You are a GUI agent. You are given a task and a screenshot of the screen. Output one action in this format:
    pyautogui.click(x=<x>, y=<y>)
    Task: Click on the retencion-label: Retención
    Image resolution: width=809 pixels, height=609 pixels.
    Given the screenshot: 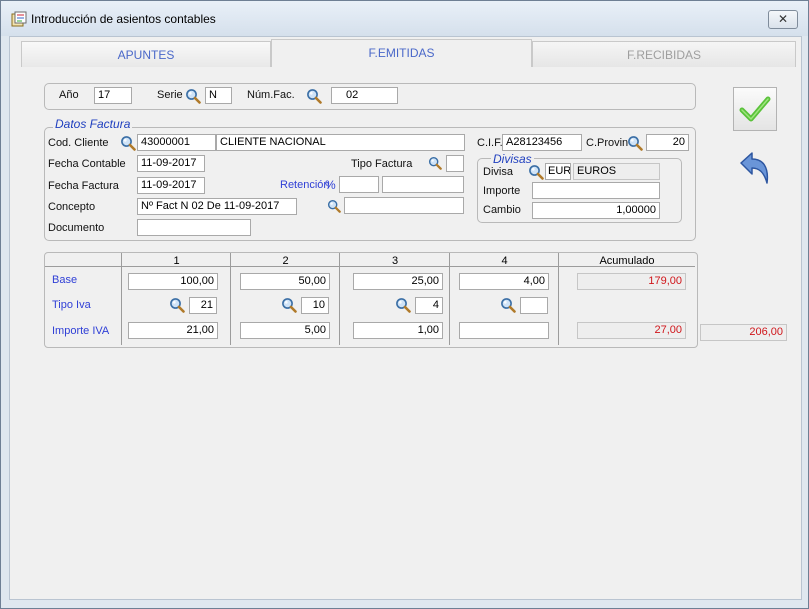 What is the action you would take?
    pyautogui.click(x=305, y=185)
    